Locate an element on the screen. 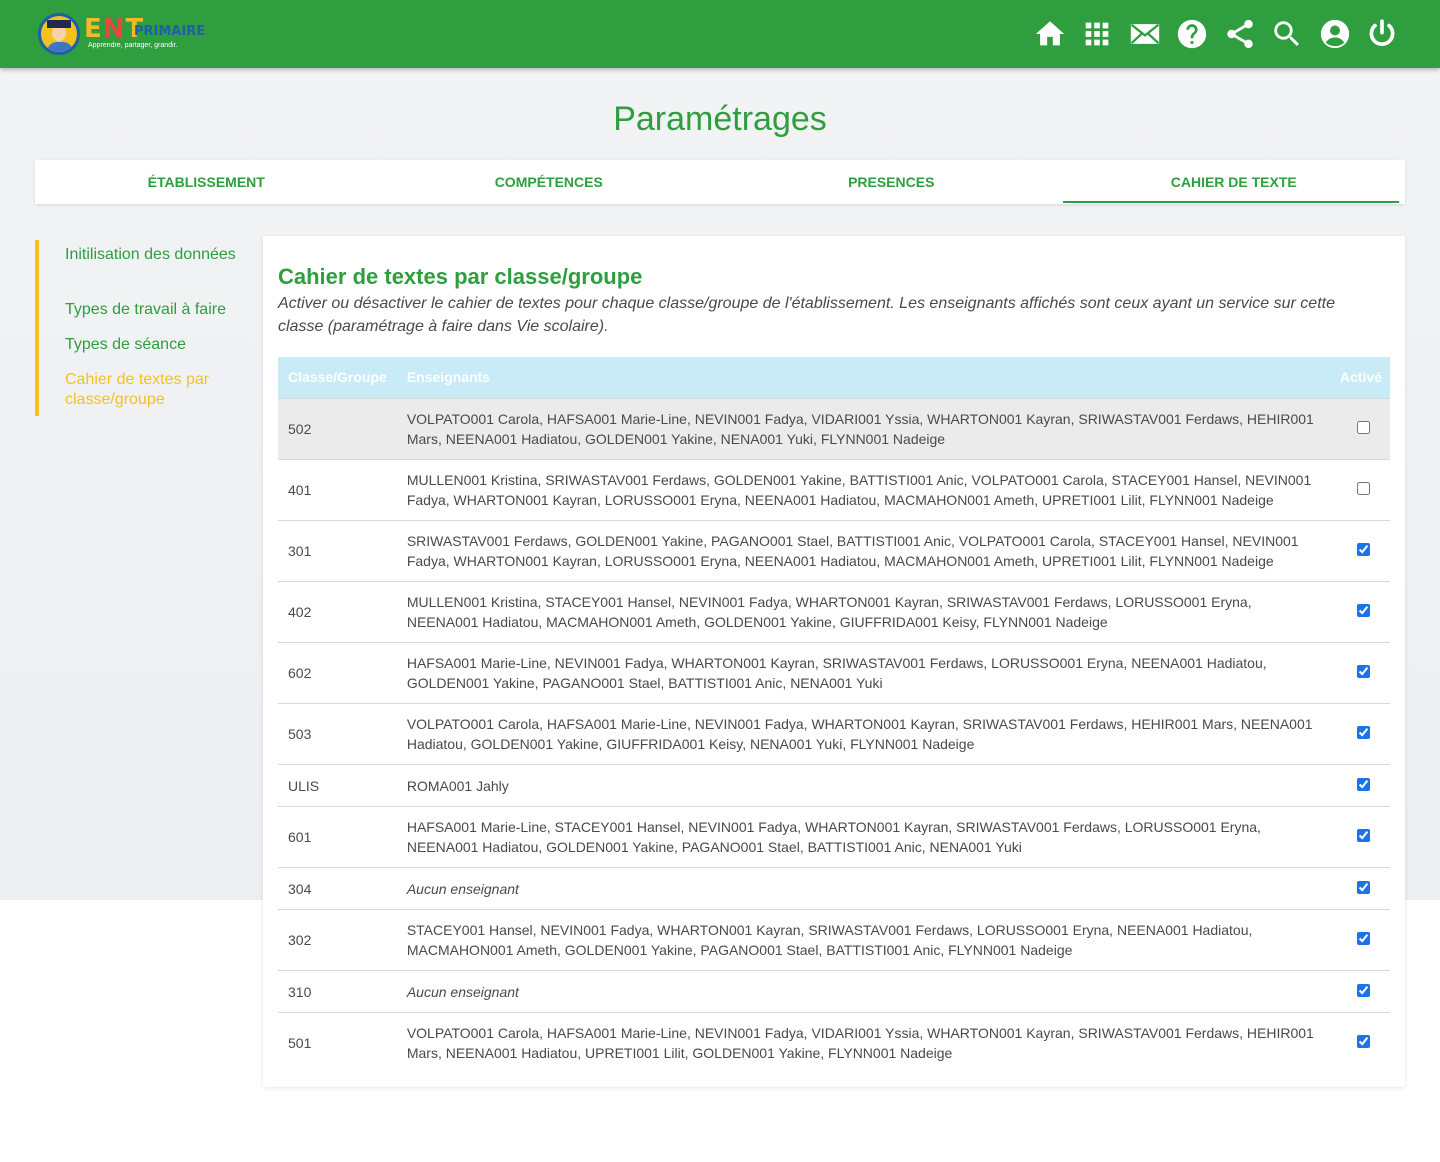 The image size is (1440, 1162). class-name-cell: 601 is located at coordinates (337, 836).